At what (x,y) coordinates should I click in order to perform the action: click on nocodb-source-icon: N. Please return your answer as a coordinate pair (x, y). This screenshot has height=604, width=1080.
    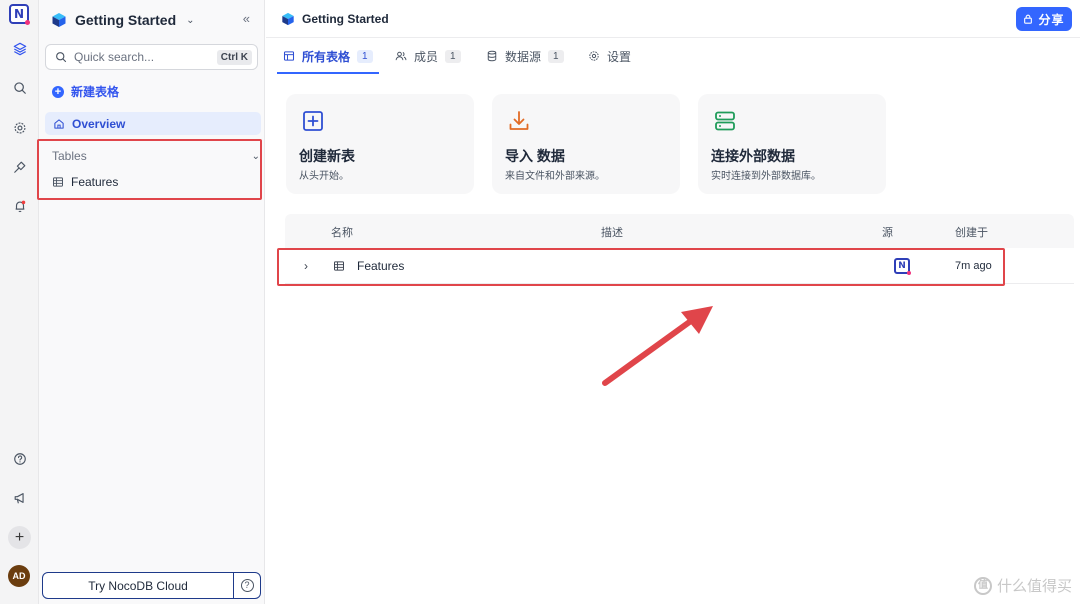
    Looking at the image, I should click on (902, 266).